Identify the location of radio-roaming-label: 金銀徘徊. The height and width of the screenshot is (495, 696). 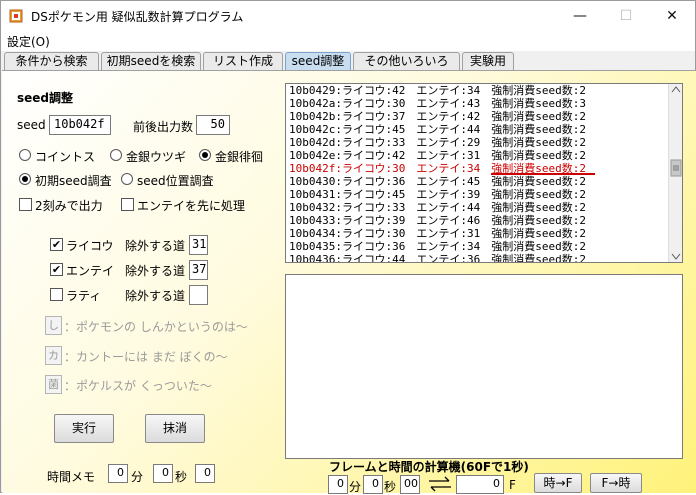
(239, 157).